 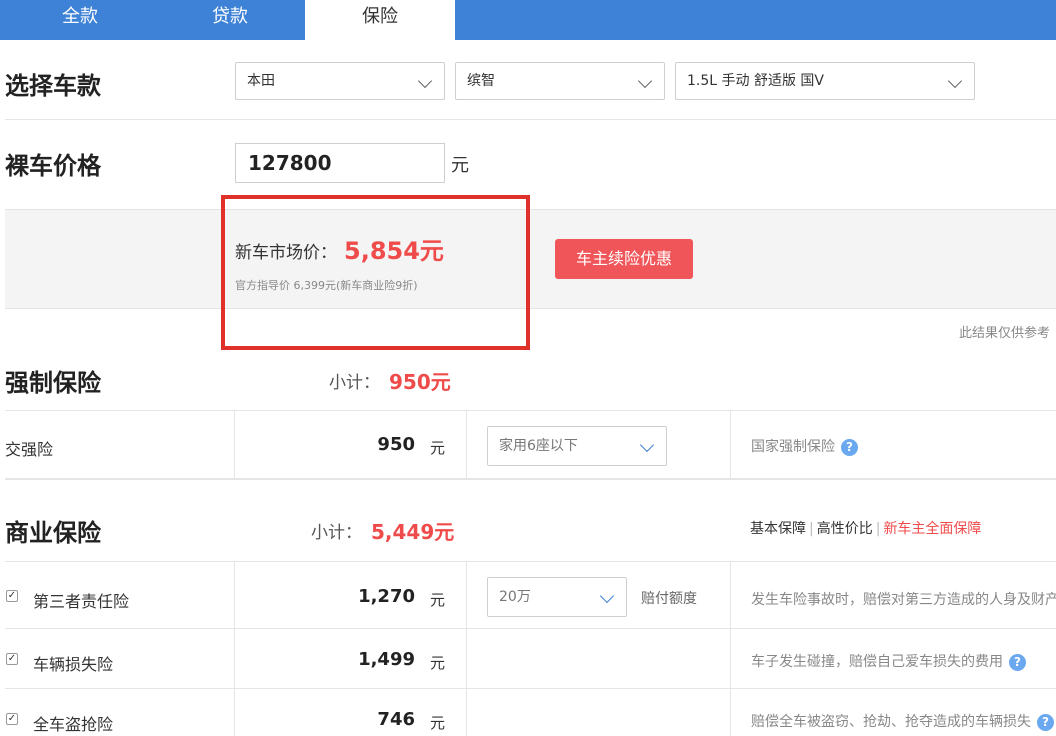 What do you see at coordinates (624, 259) in the screenshot?
I see `renewal-discount-button: 车主续险优惠` at bounding box center [624, 259].